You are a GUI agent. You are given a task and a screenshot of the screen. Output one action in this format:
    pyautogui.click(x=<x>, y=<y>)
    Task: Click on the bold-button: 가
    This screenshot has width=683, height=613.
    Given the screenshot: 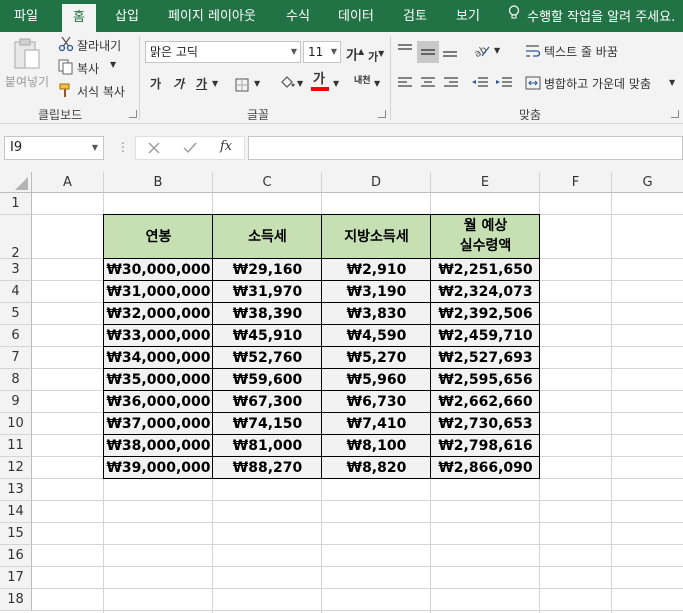 What is the action you would take?
    pyautogui.click(x=155, y=84)
    